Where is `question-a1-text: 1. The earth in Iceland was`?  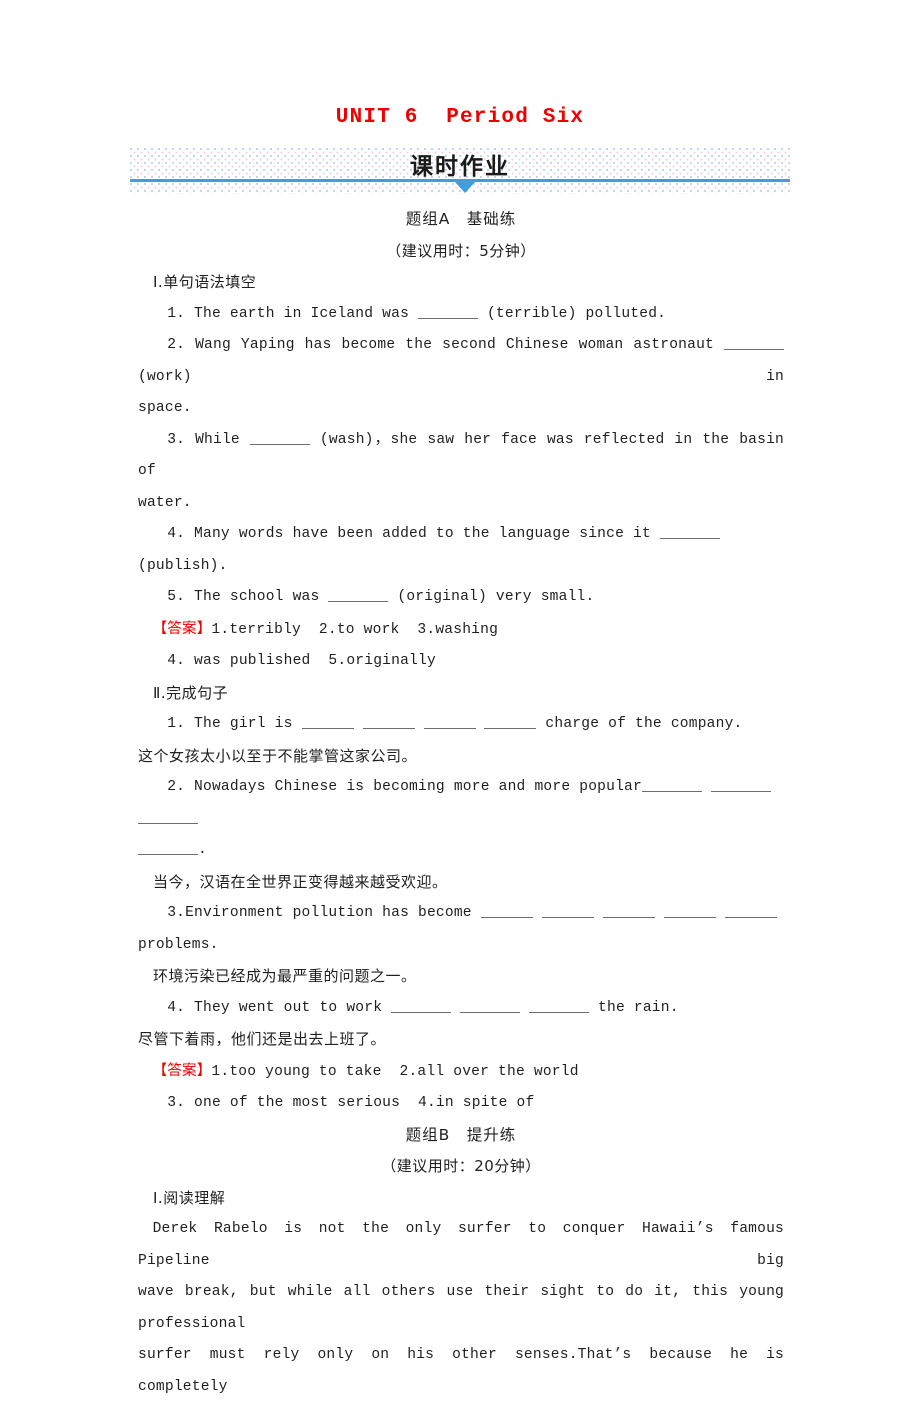 question-a1-text: 1. The earth in Iceland was is located at coordinates (293, 313).